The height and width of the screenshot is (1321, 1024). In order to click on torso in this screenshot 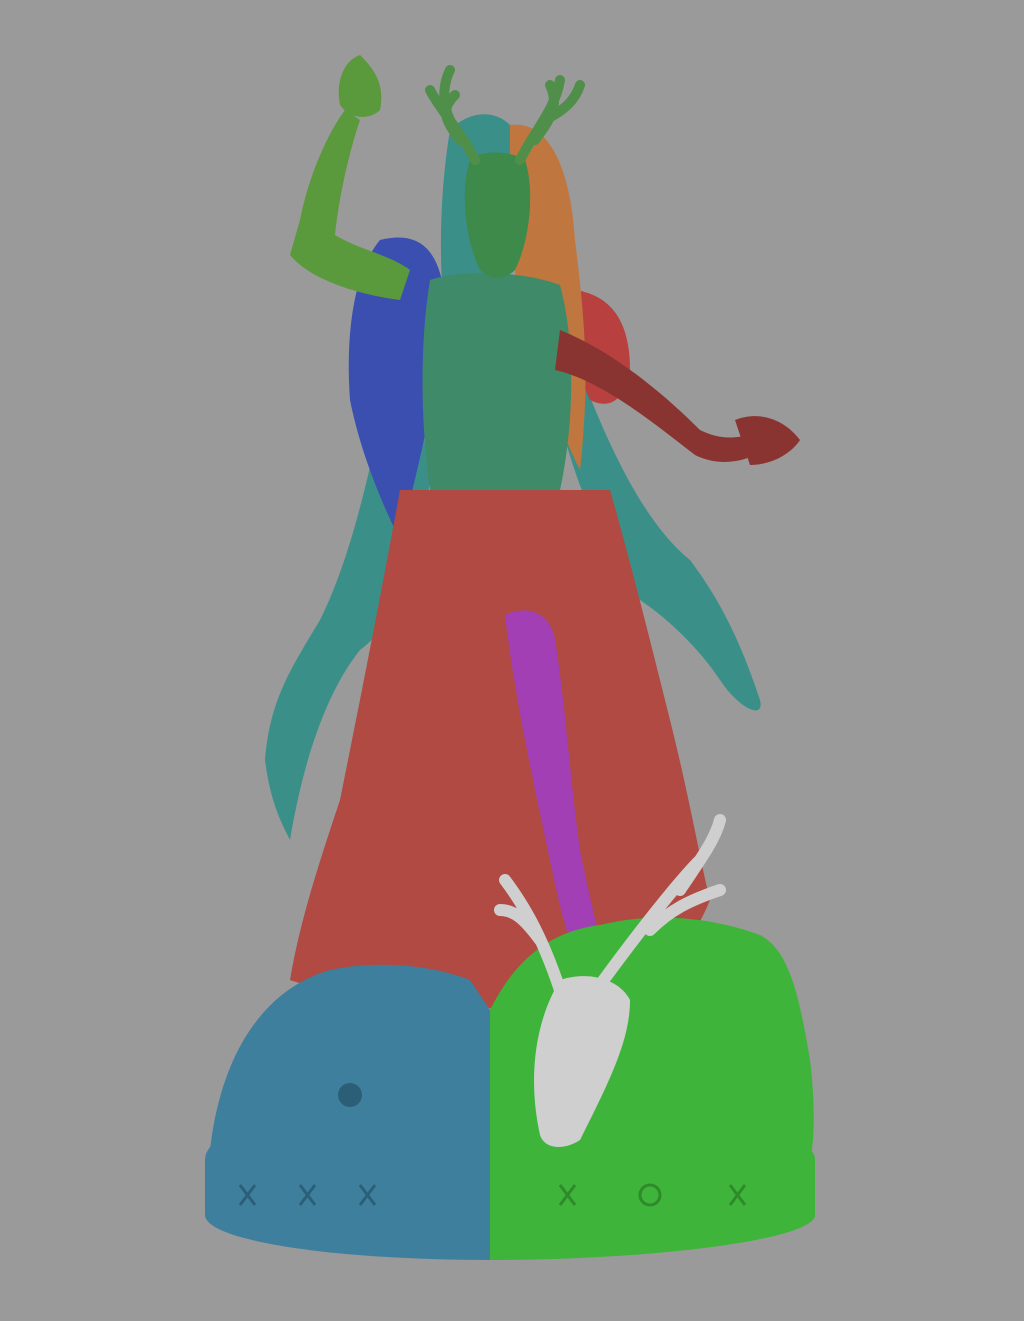, I will do `click(497, 381)`.